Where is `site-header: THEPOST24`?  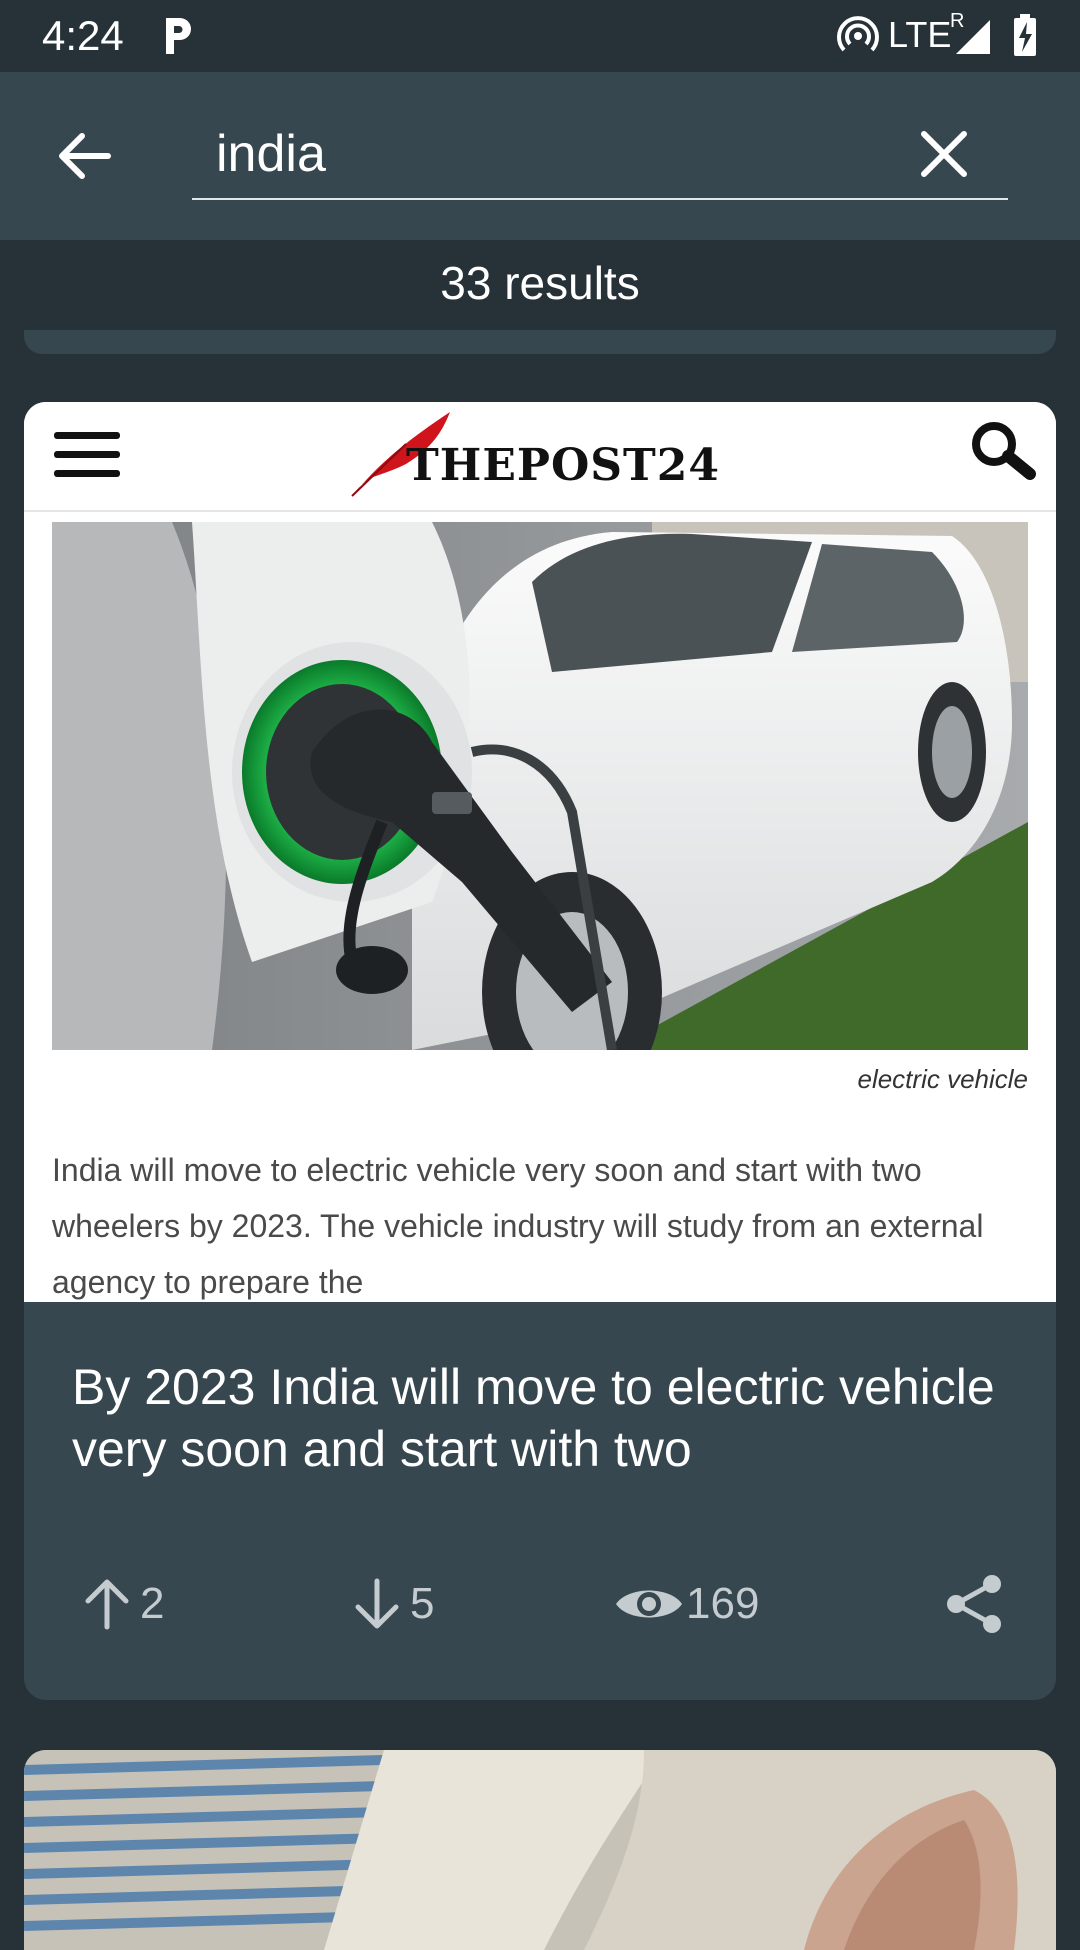
site-header: THEPOST24 is located at coordinates (540, 457).